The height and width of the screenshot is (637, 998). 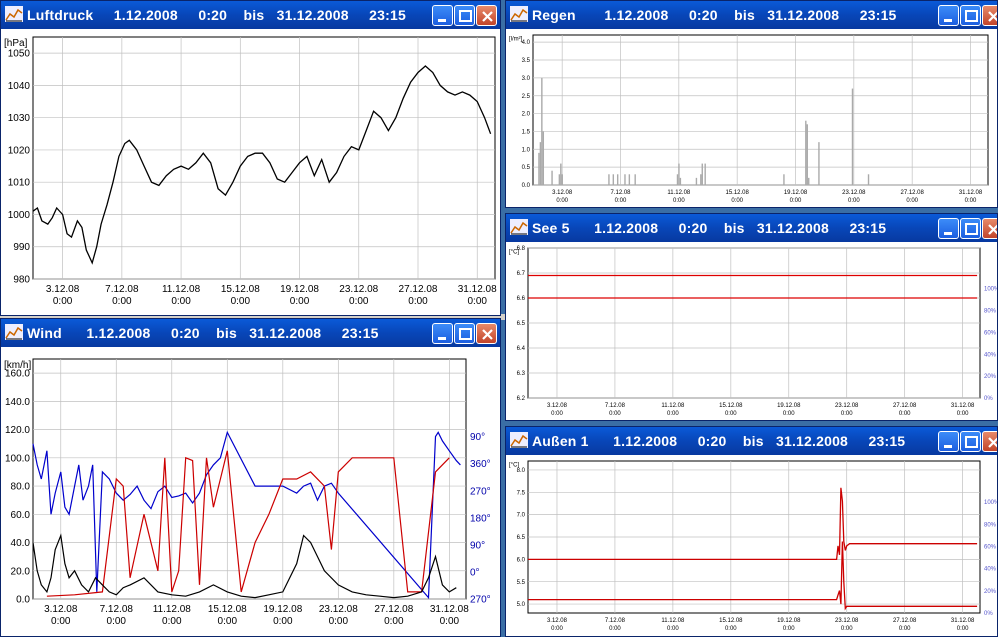 I want to click on y-tick-label: 6.0, so click(x=521, y=560).